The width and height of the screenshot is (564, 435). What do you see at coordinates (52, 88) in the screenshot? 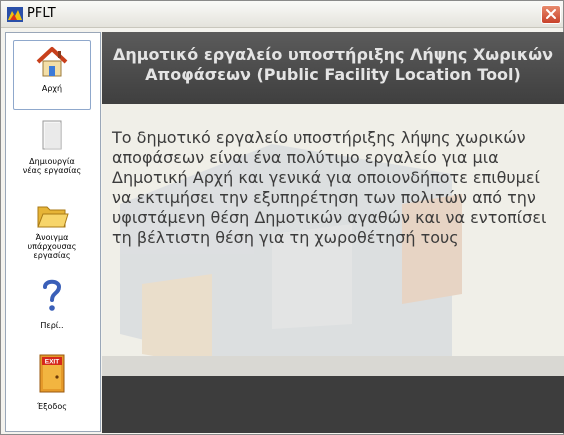
I see `sidebar-item-label: Αρχή` at bounding box center [52, 88].